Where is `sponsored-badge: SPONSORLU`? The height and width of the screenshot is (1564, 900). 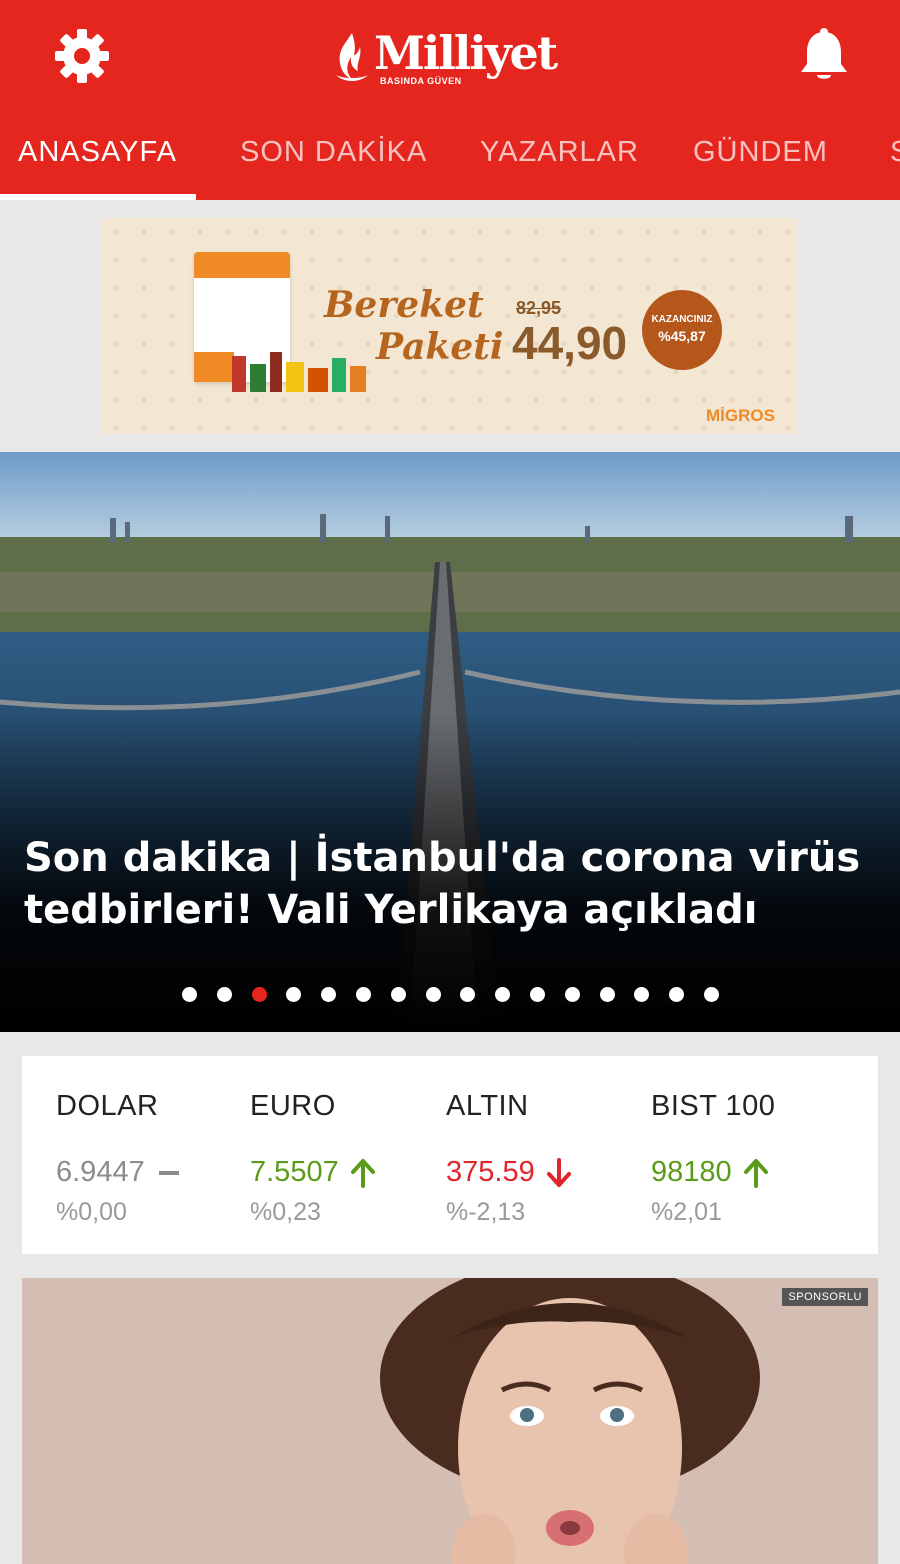 sponsored-badge: SPONSORLU is located at coordinates (825, 1297).